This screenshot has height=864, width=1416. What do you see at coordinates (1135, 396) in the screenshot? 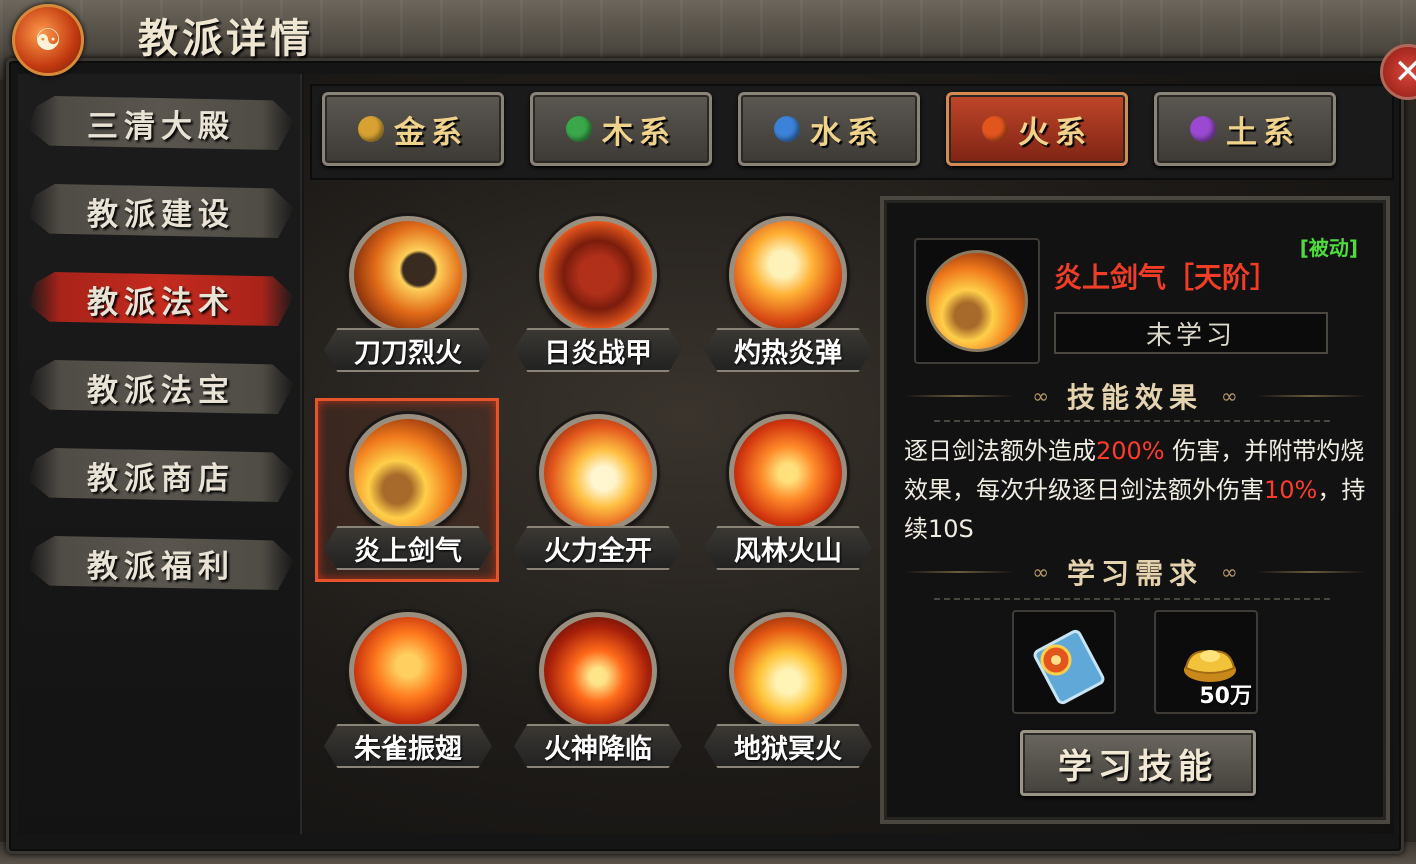
I see `effect-section-title: ∞ 技能效果 ∞` at bounding box center [1135, 396].